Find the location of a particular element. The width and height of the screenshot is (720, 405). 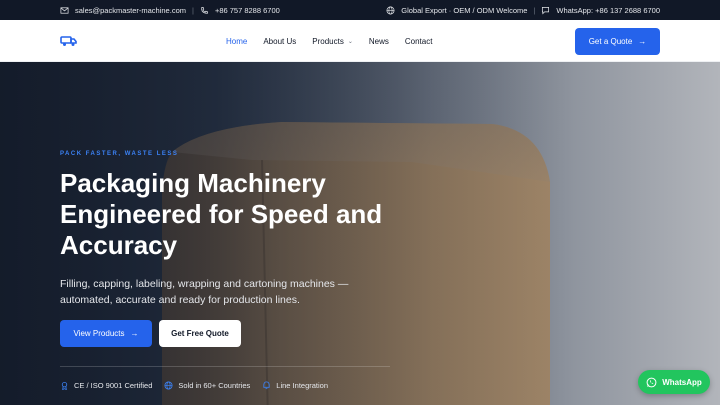

hero-title-line: Packaging Machinery is located at coordinates (193, 183).